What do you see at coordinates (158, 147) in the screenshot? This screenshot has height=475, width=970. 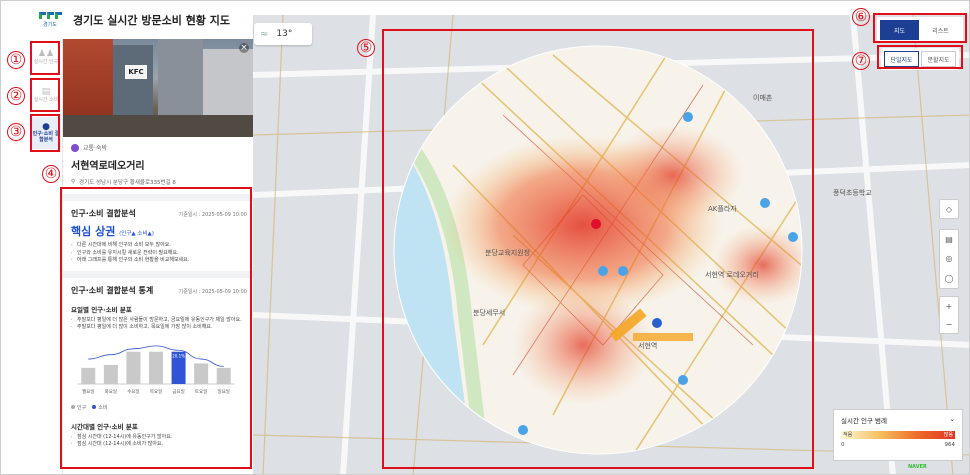 I see `place-category: 교통·숙박` at bounding box center [158, 147].